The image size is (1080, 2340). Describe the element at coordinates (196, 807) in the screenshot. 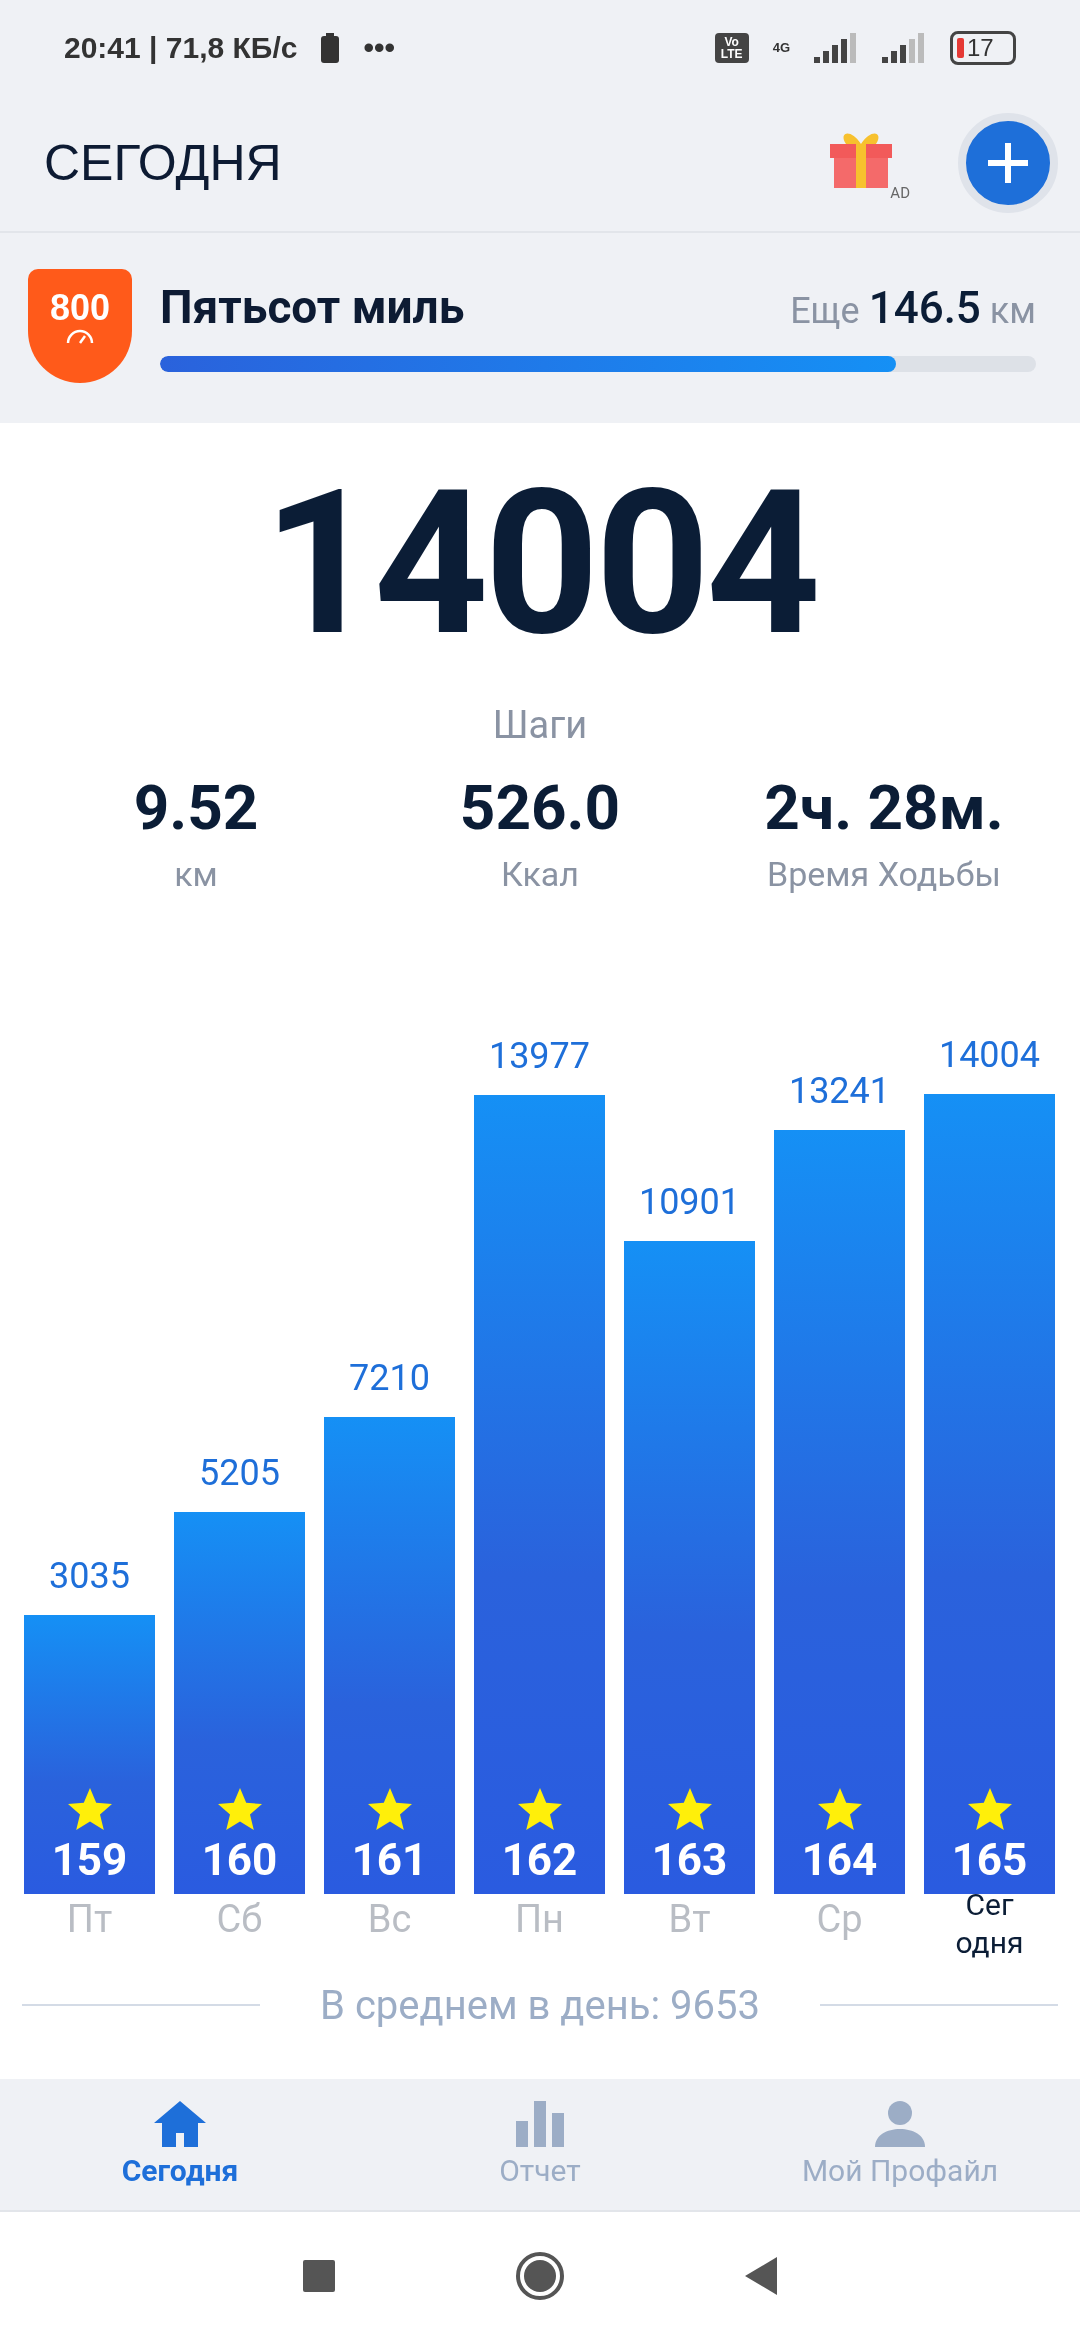

I see `stat-value: 9.52` at that location.